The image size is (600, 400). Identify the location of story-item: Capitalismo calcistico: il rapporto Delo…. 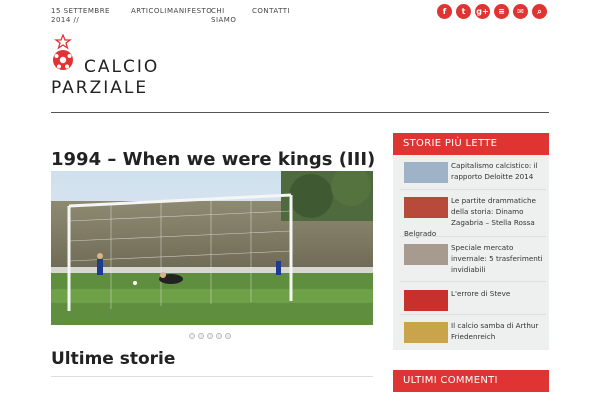
(474, 171).